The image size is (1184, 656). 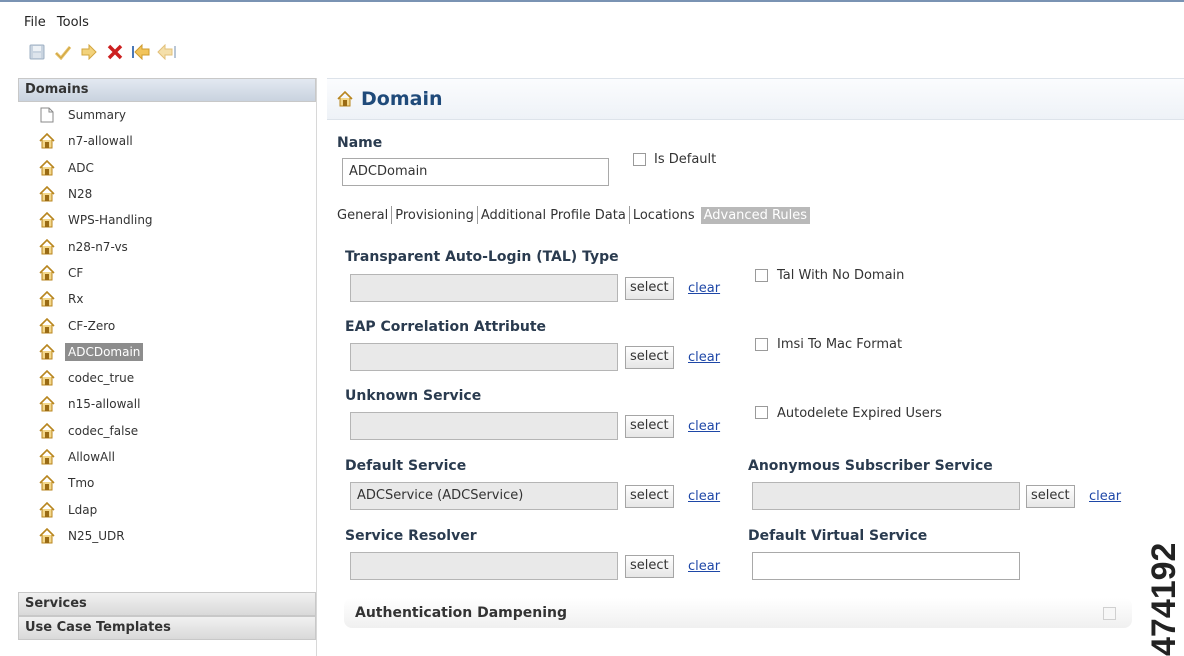 What do you see at coordinates (553, 215) in the screenshot?
I see `tab-additional-profile-data: Additional Profile Data` at bounding box center [553, 215].